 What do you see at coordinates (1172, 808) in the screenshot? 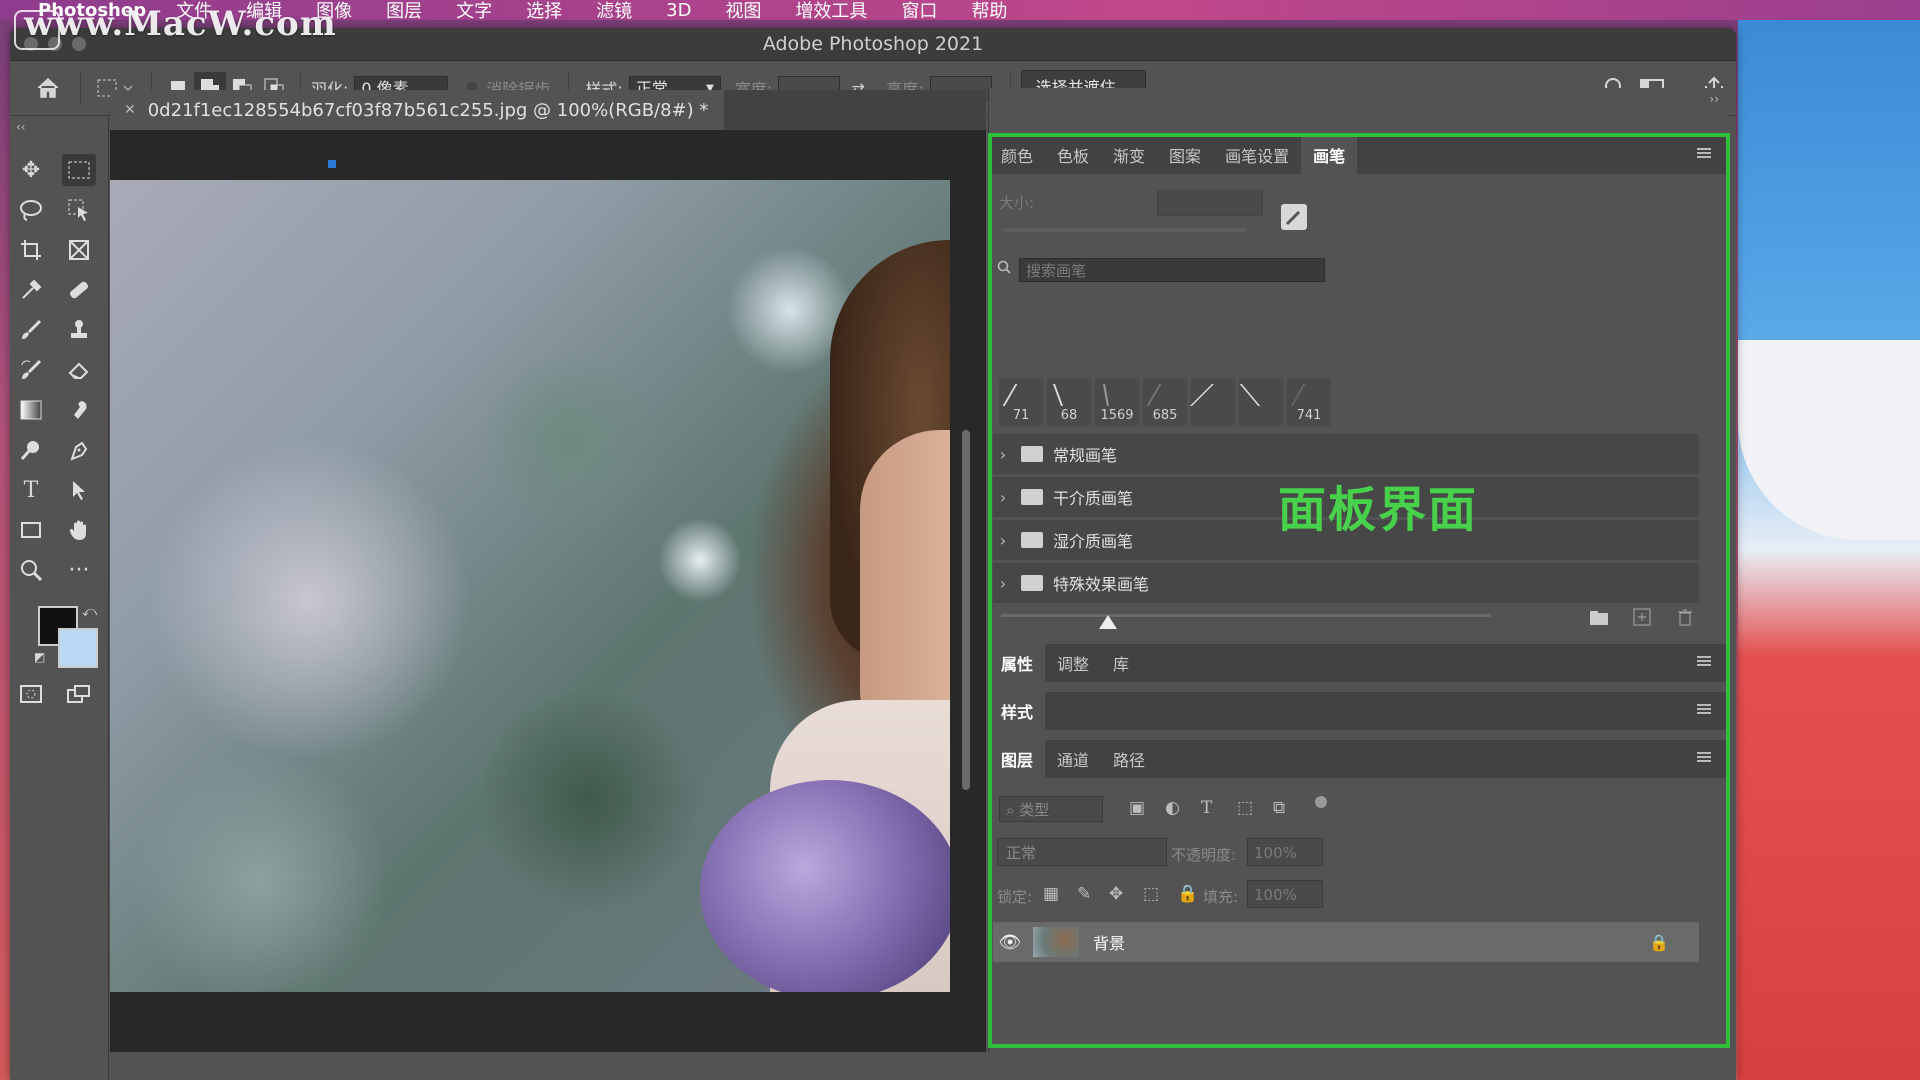
I see `filter-adjustment-icon: ◐` at bounding box center [1172, 808].